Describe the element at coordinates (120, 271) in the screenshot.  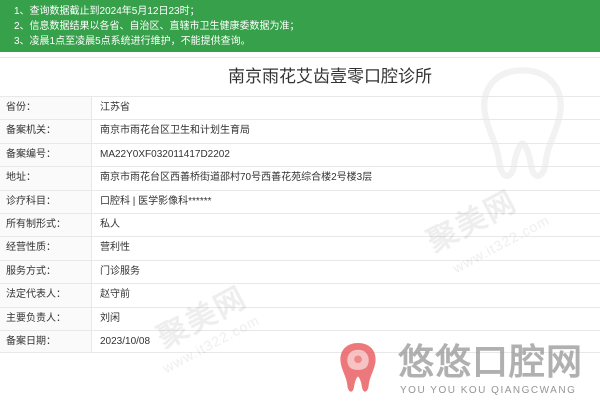
I see `row-value: 门诊服务` at that location.